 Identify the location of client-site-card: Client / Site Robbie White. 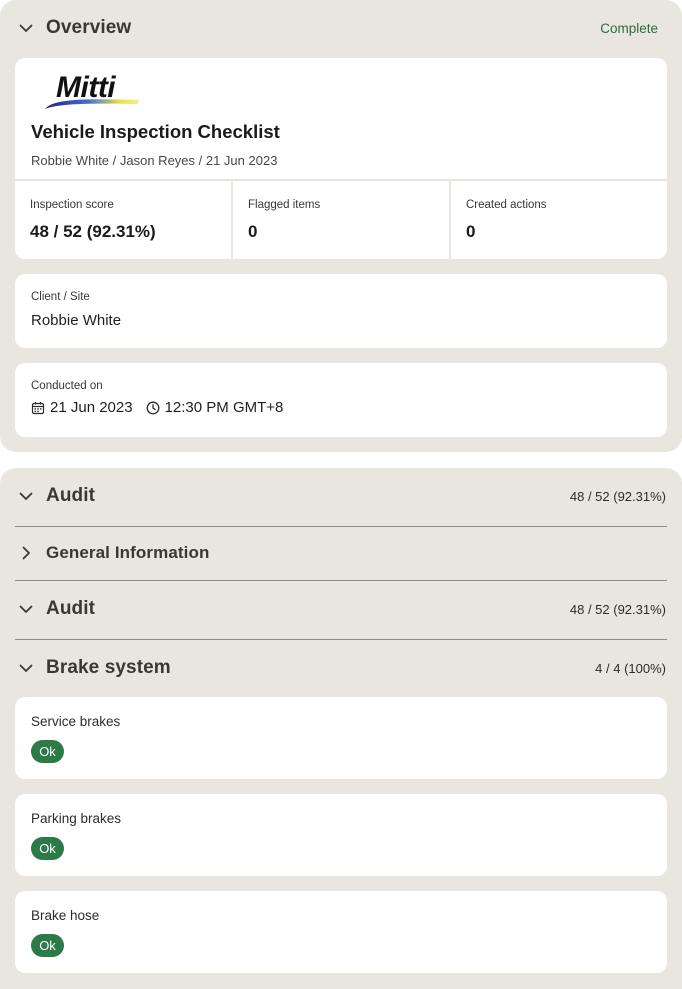
(341, 311).